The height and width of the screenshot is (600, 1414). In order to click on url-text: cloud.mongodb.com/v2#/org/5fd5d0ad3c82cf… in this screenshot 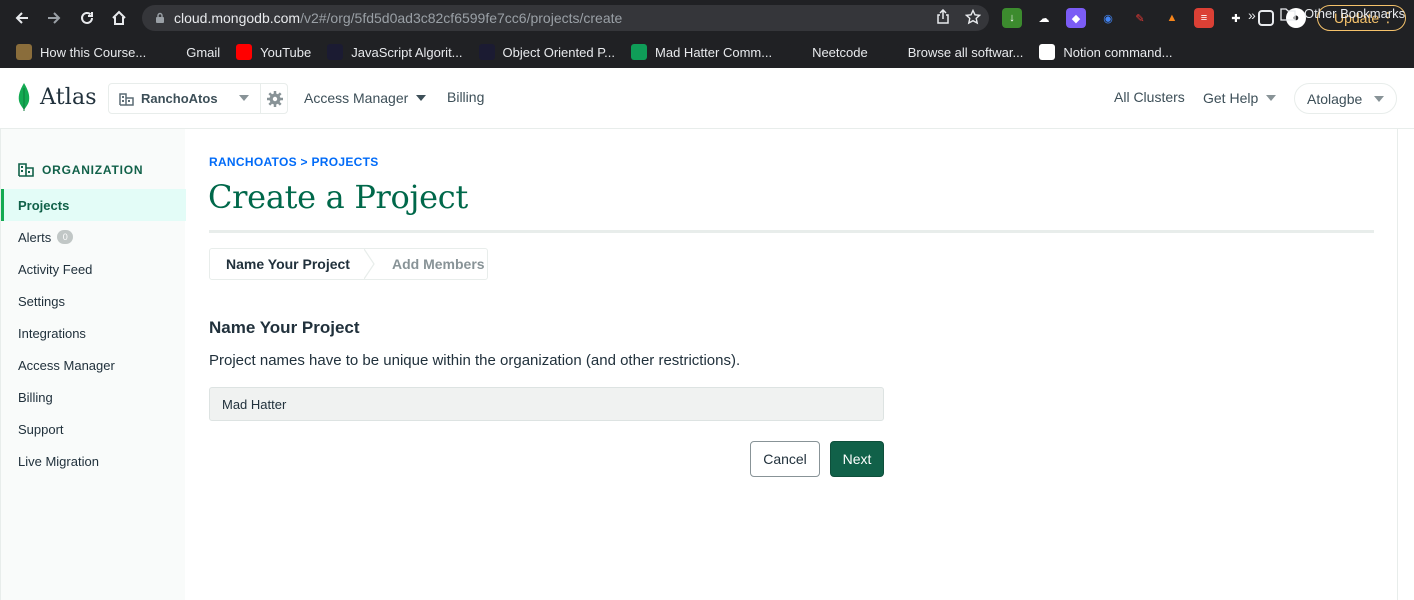, I will do `click(398, 18)`.